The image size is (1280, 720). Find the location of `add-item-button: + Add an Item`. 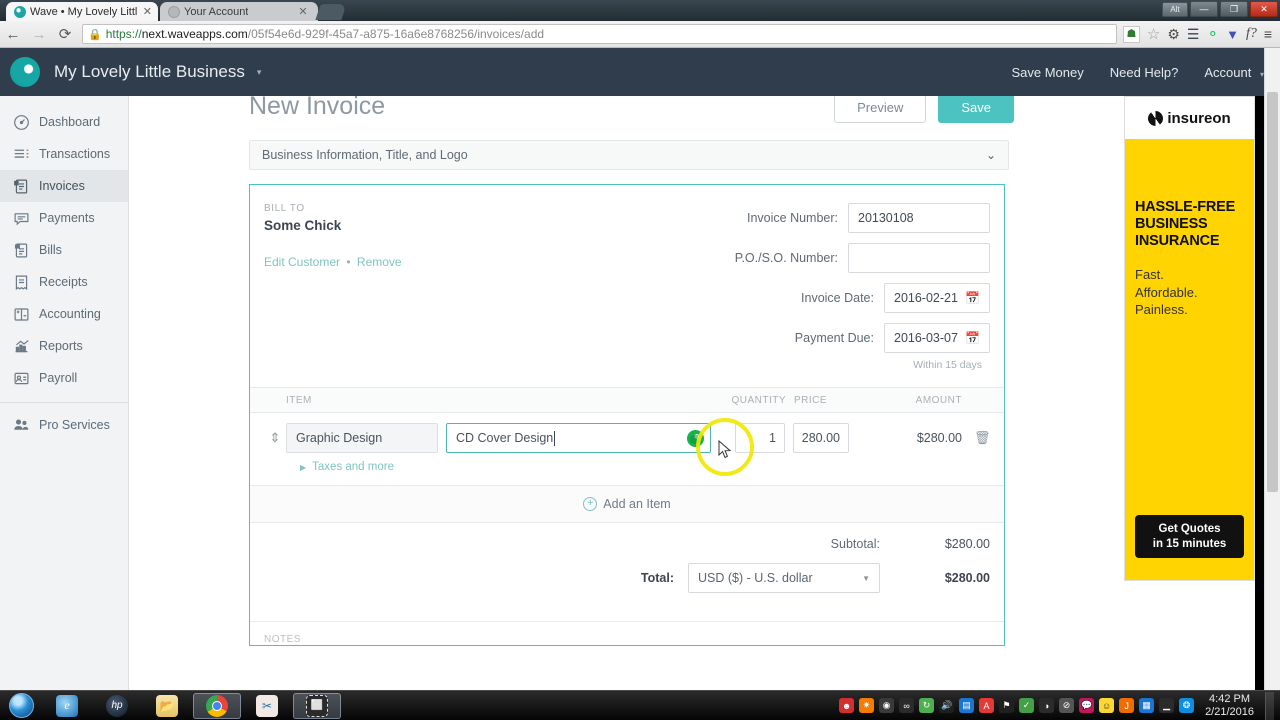

add-item-button: + Add an Item is located at coordinates (627, 504).